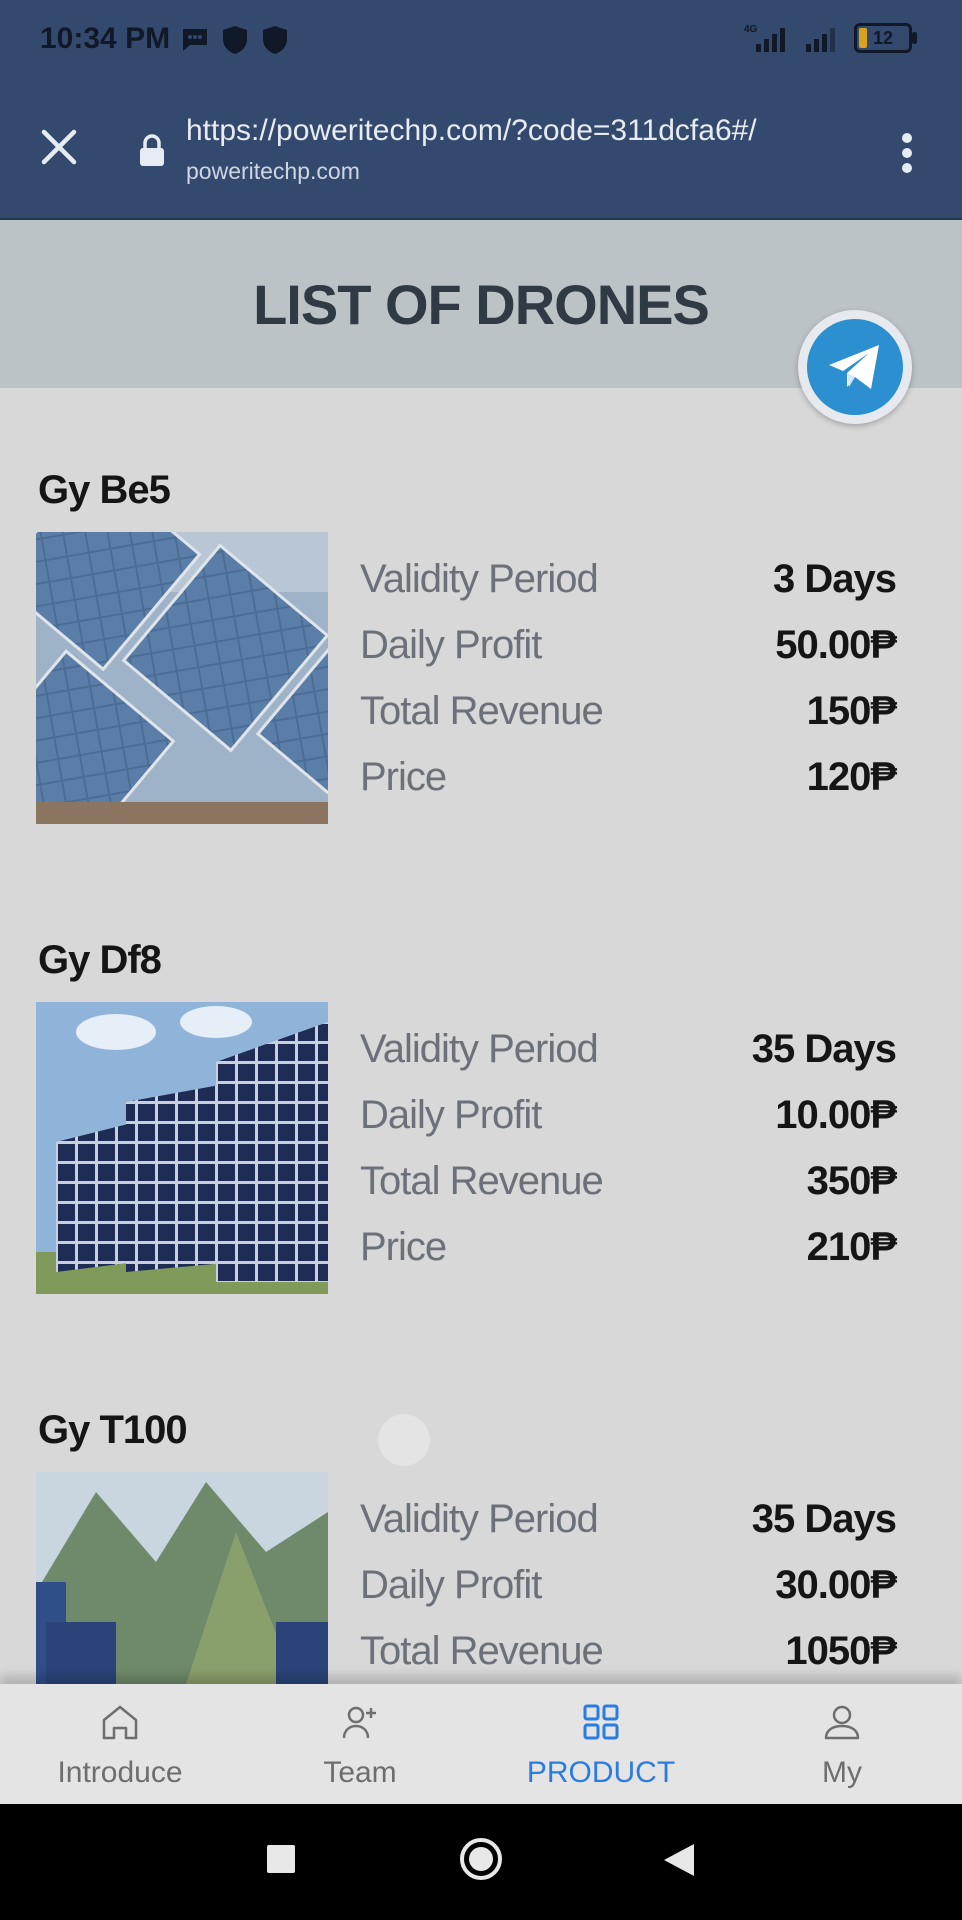  I want to click on system-icons: 4G 12, so click(829, 38).